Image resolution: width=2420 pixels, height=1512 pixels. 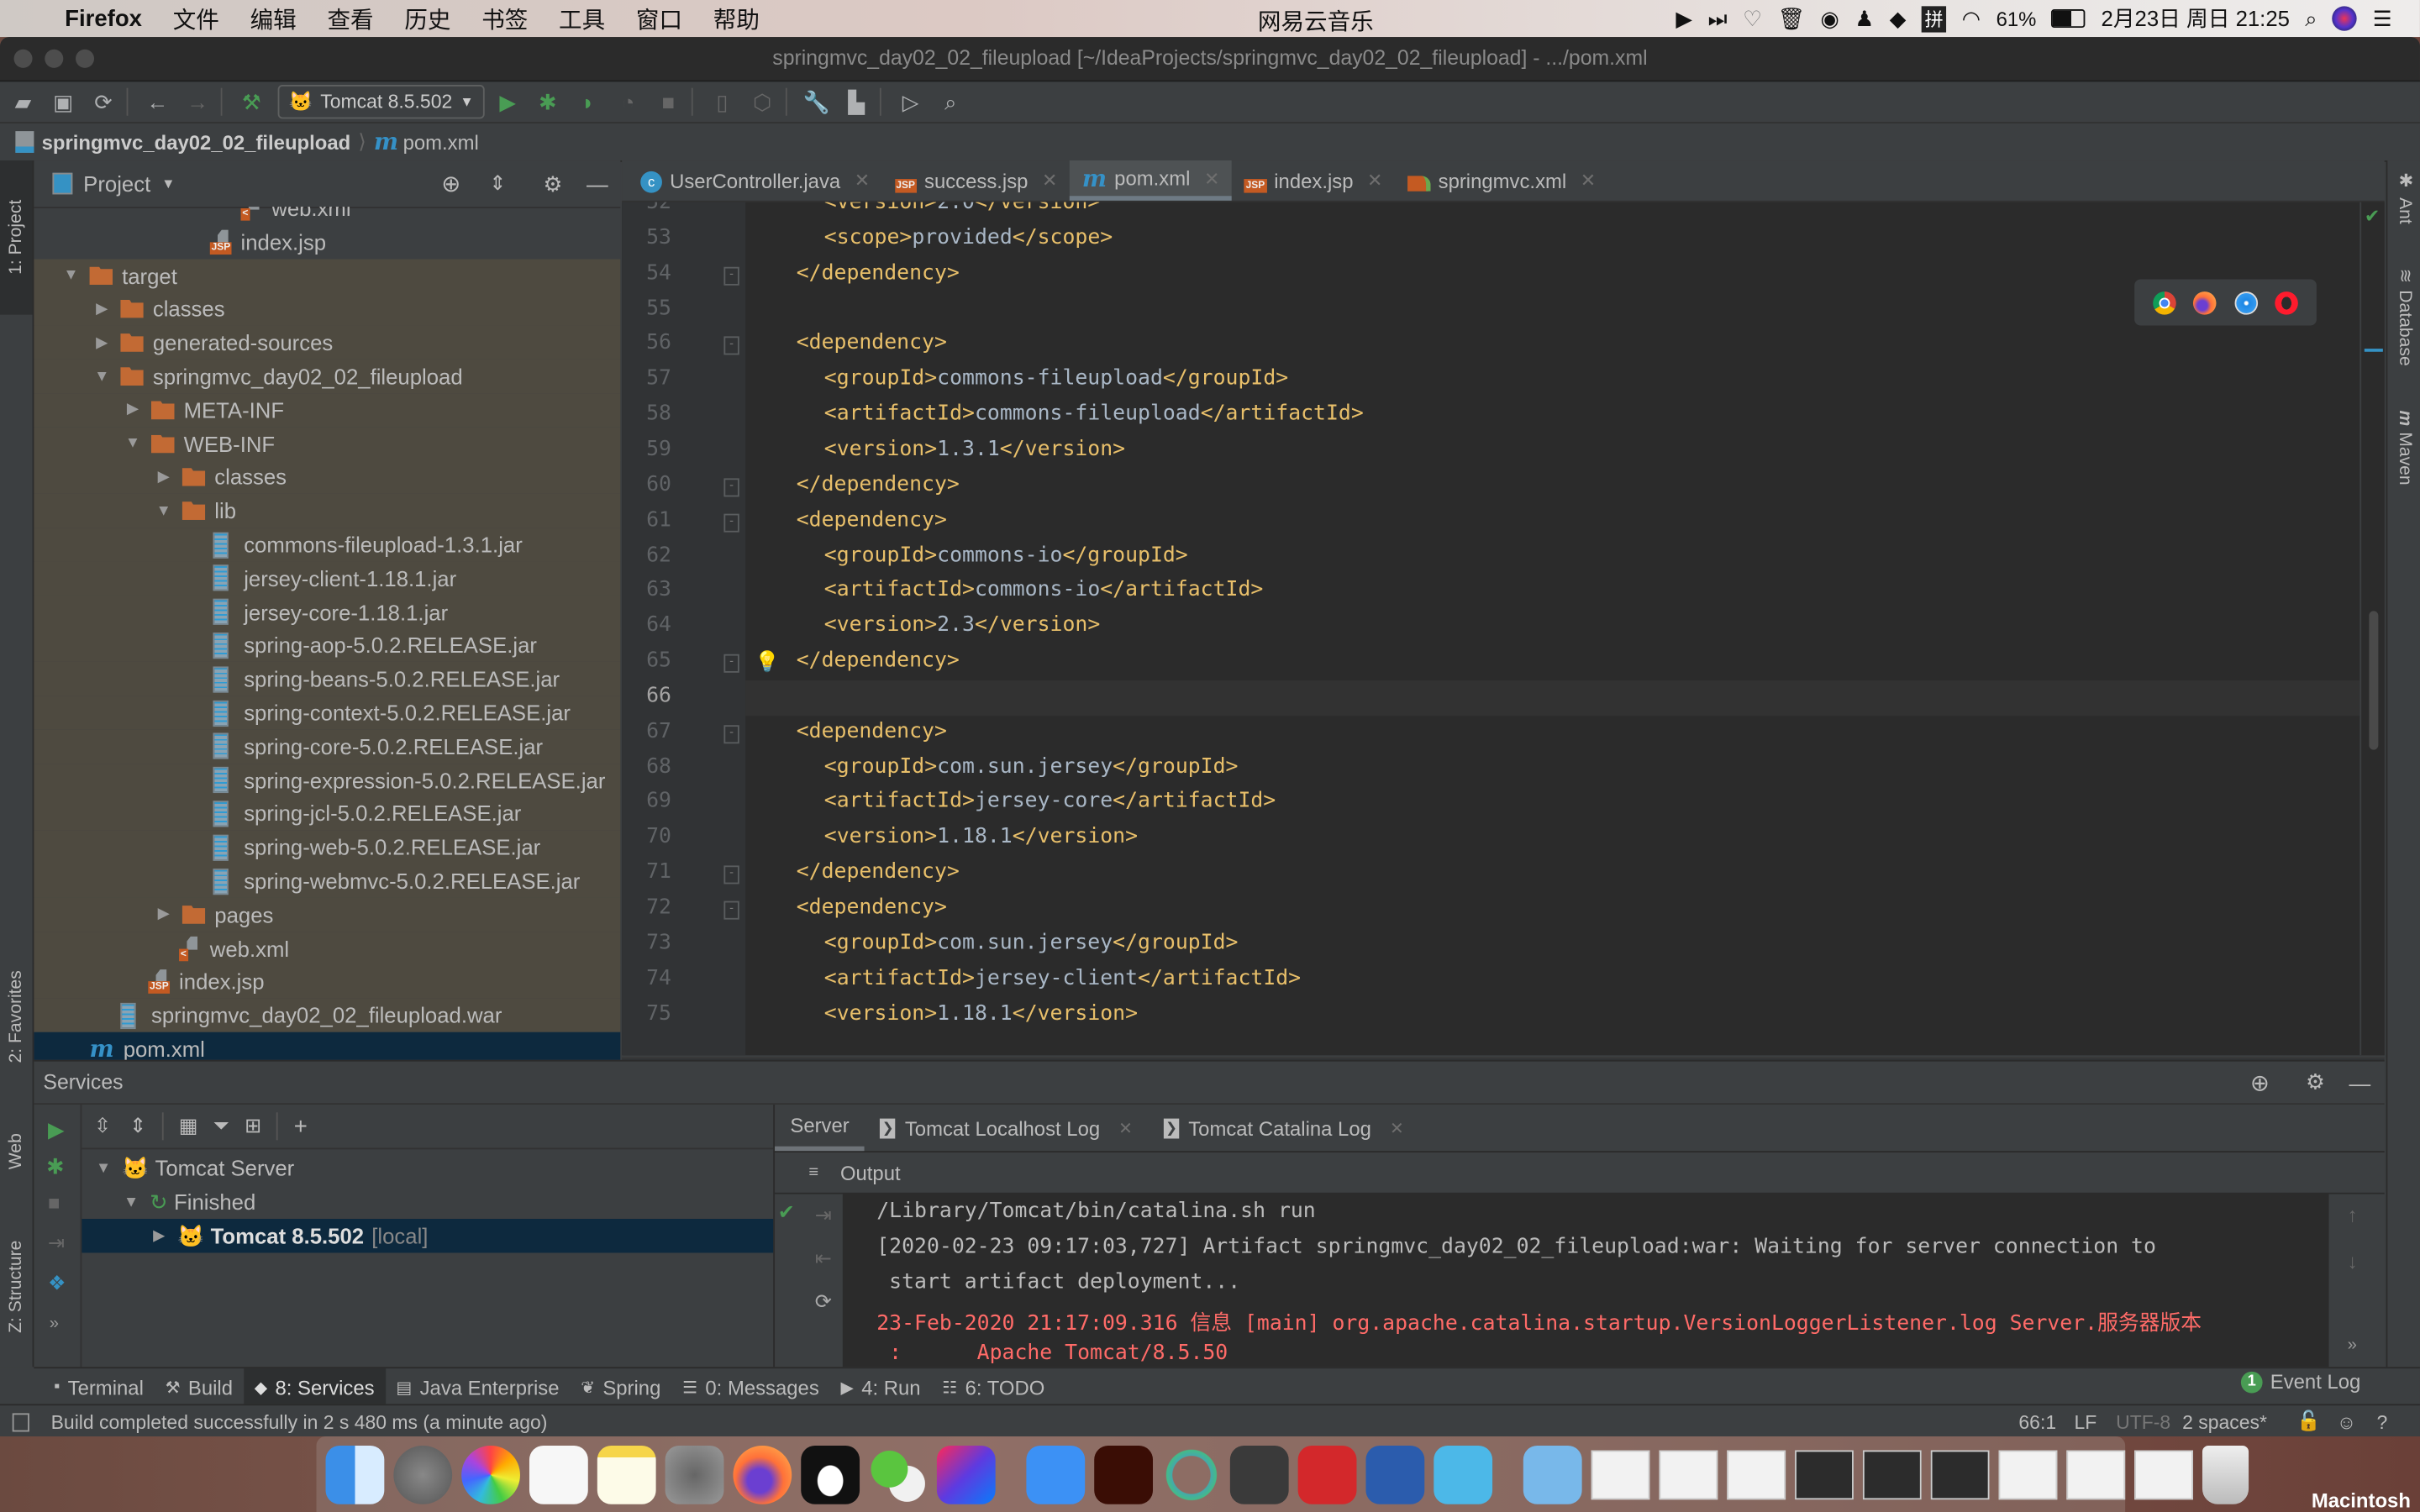 What do you see at coordinates (497, 183) in the screenshot?
I see `collapse-all-icon: ⇕` at bounding box center [497, 183].